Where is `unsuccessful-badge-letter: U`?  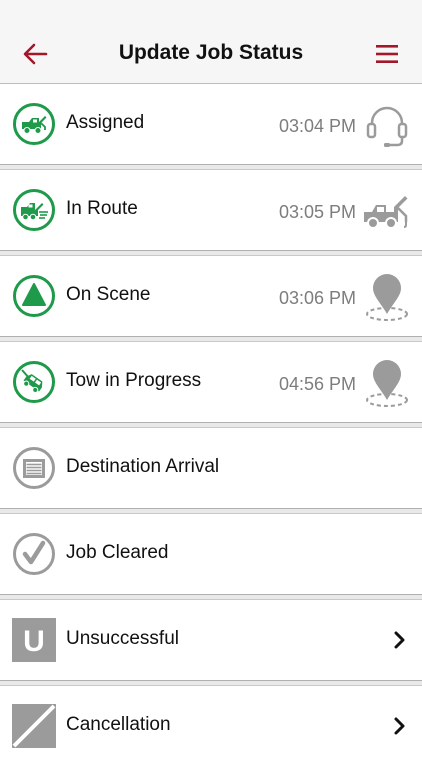 unsuccessful-badge-letter: U is located at coordinates (34, 641).